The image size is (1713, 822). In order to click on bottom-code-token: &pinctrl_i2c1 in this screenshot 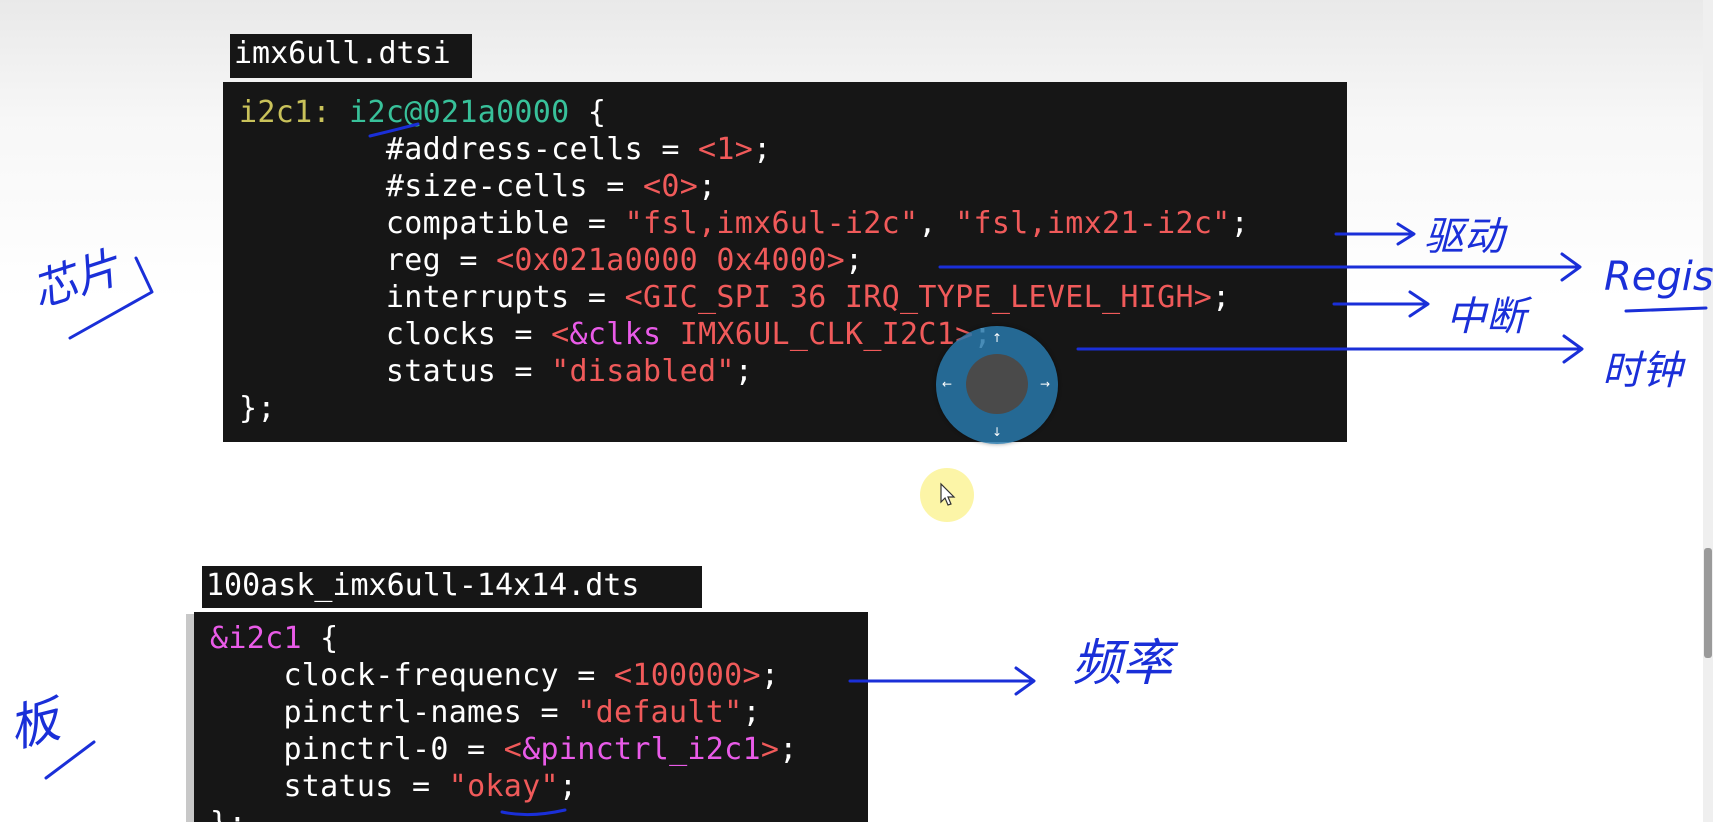, I will do `click(641, 749)`.